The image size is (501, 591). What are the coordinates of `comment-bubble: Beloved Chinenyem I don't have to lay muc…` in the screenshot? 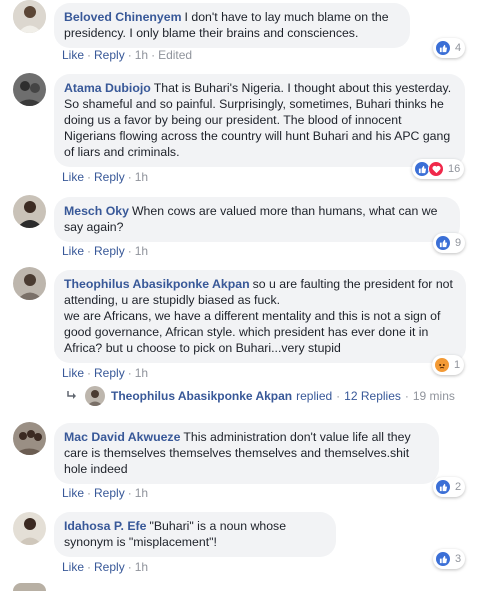 It's located at (232, 25).